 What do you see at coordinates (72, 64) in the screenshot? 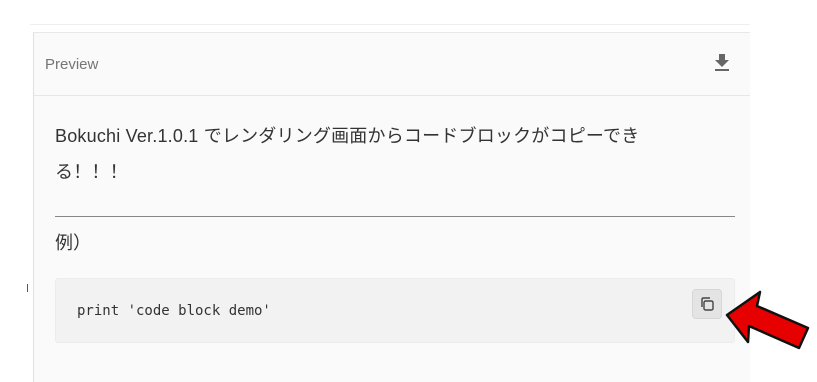
I see `preview-title: Preview` at bounding box center [72, 64].